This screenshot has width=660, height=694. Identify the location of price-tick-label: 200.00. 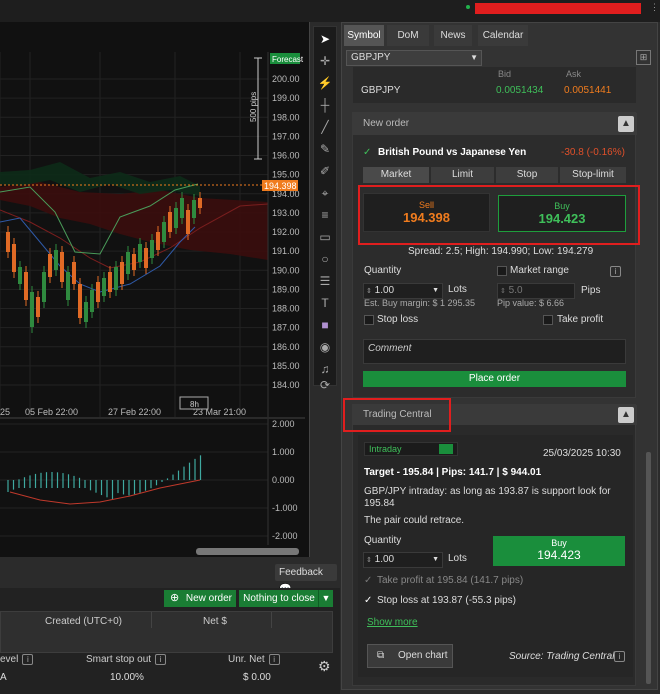
(286, 79).